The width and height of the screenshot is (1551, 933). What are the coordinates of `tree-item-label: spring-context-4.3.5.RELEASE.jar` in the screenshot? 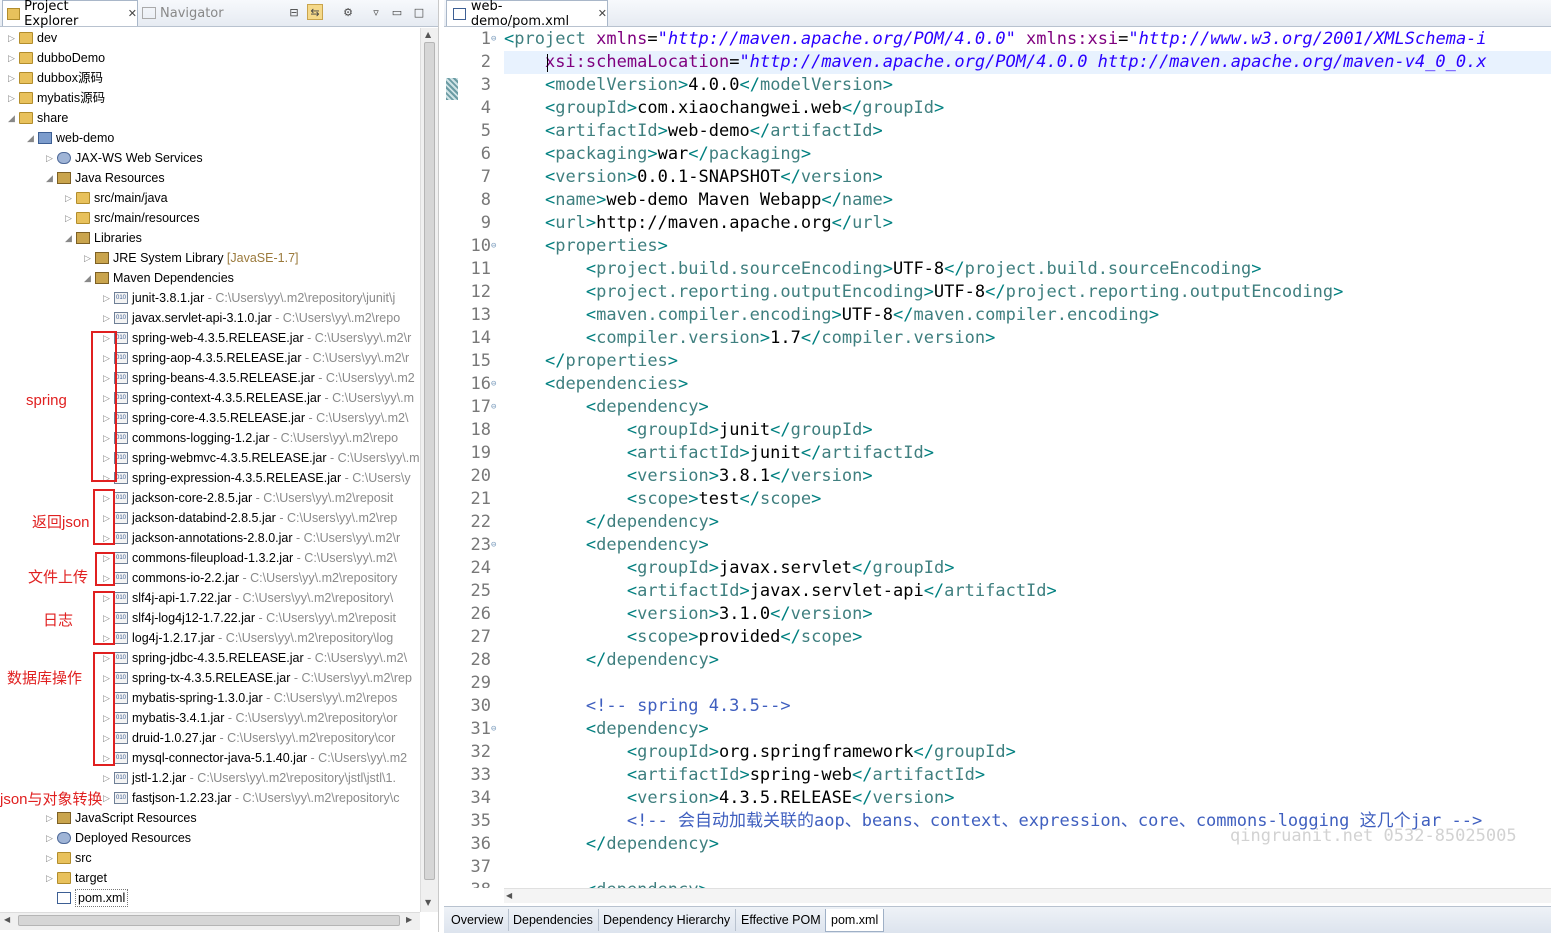 It's located at (226, 398).